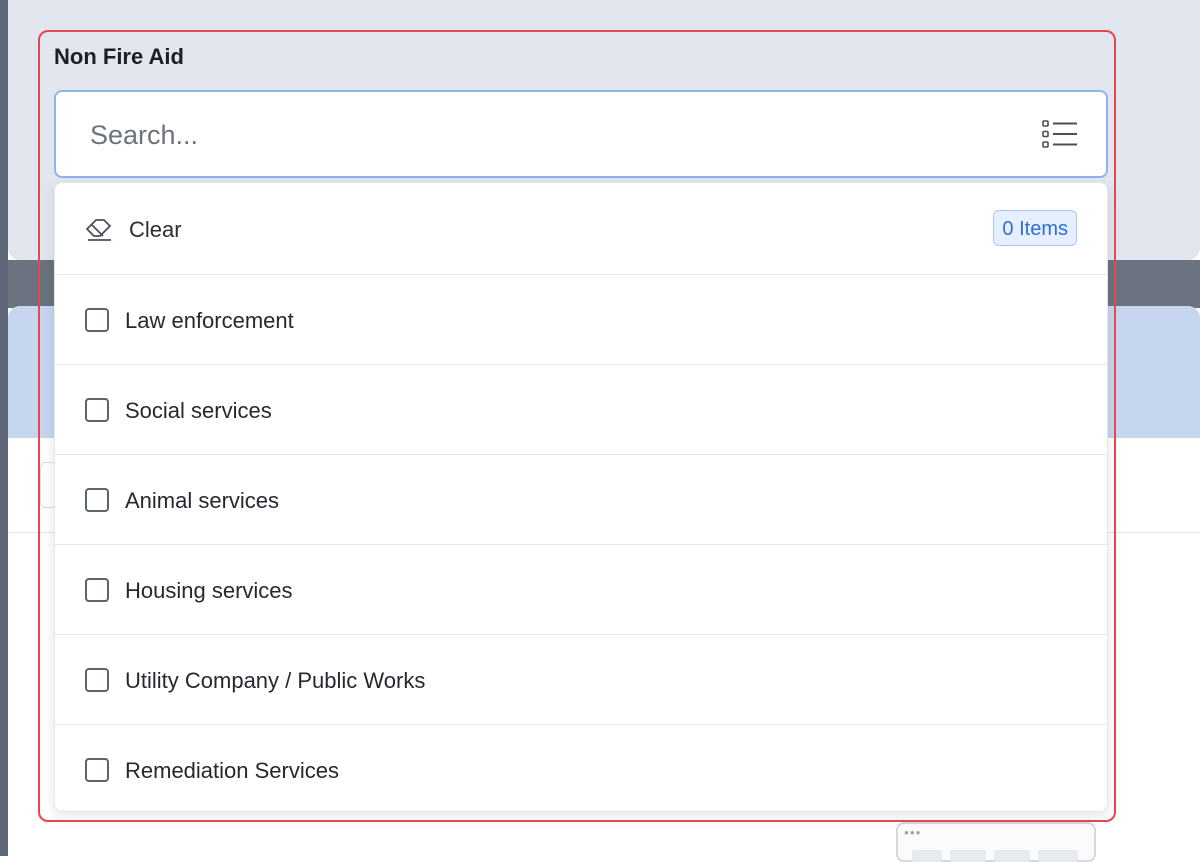 The image size is (1200, 862). Describe the element at coordinates (4, 428) in the screenshot. I see `app-left-rail` at that location.